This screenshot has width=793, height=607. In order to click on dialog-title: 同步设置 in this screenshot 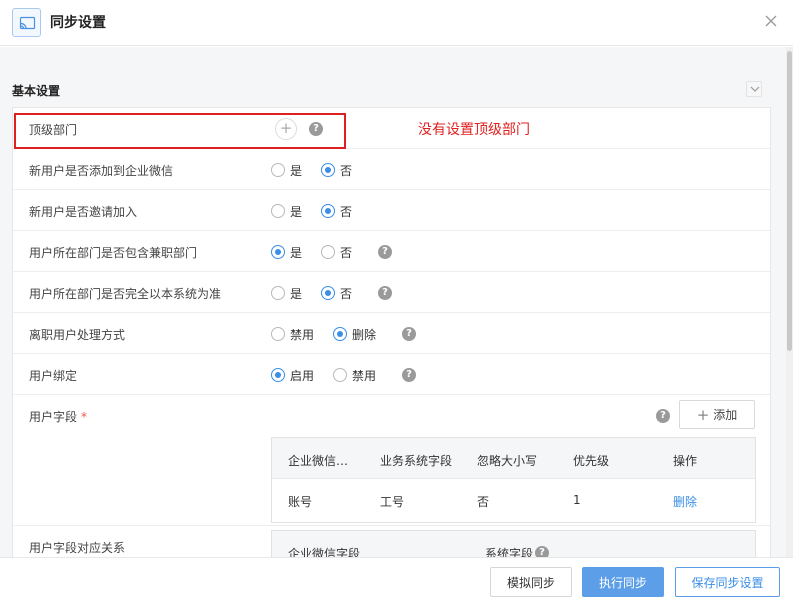, I will do `click(78, 23)`.